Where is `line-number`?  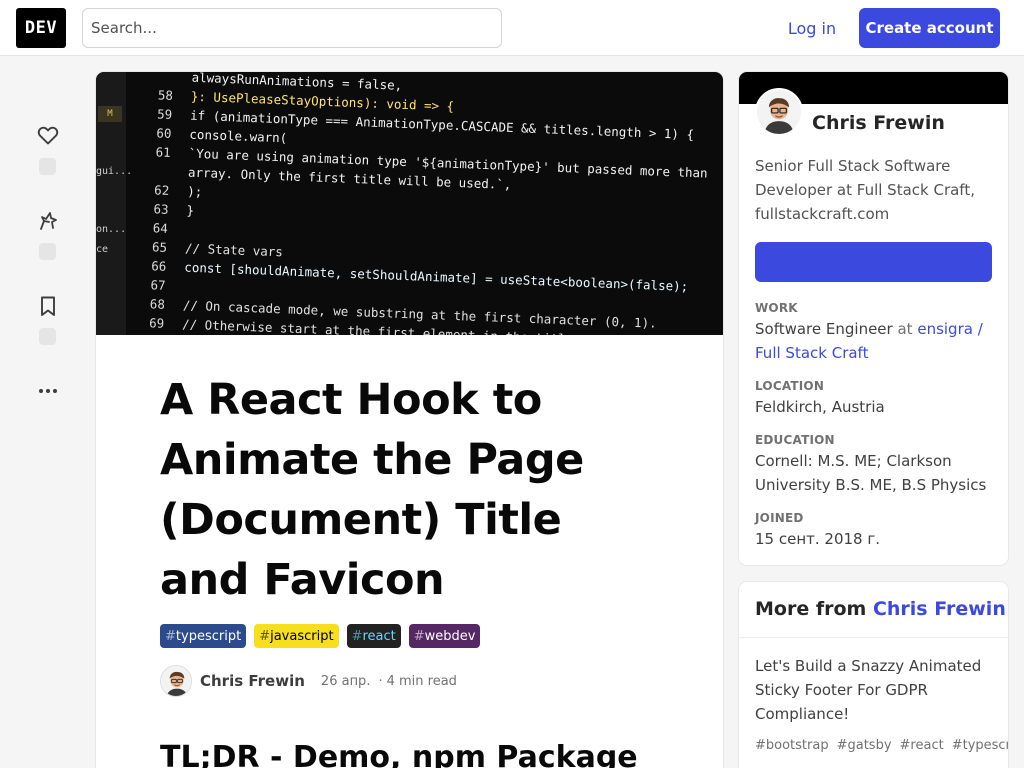
line-number is located at coordinates (158, 163).